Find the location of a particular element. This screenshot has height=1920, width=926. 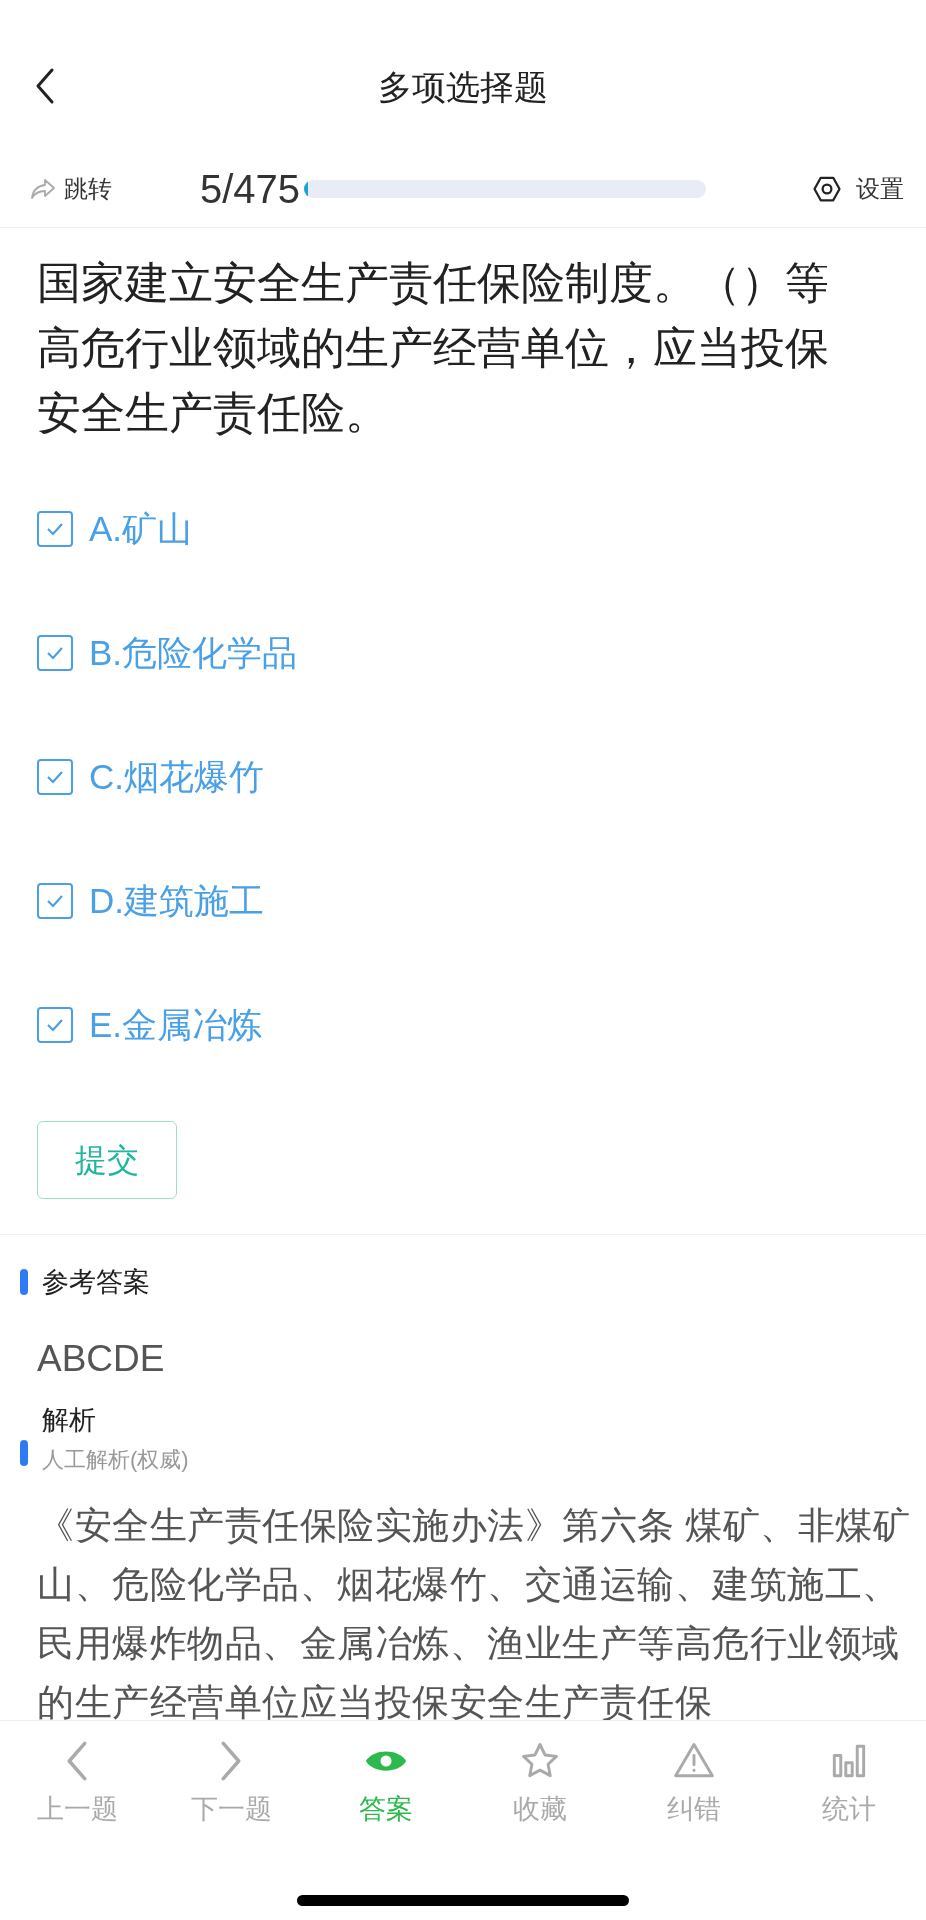

section-heading: 参考答案 is located at coordinates (96, 1282).